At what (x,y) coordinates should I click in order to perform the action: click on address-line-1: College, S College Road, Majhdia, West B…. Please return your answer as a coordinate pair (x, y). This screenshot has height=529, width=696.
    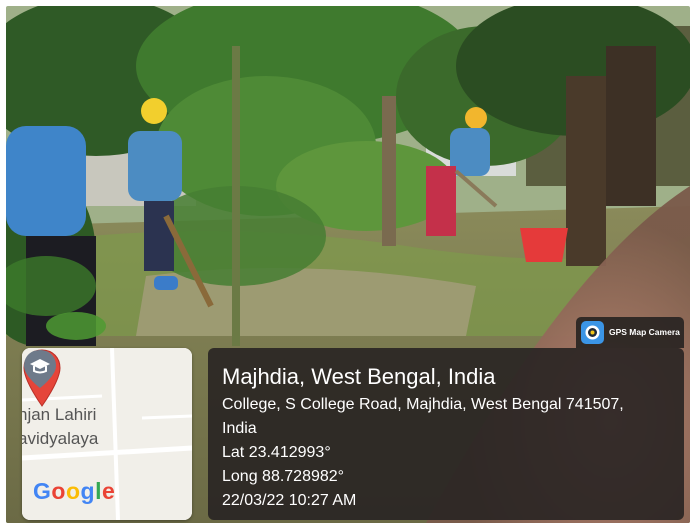
    Looking at the image, I should click on (423, 404).